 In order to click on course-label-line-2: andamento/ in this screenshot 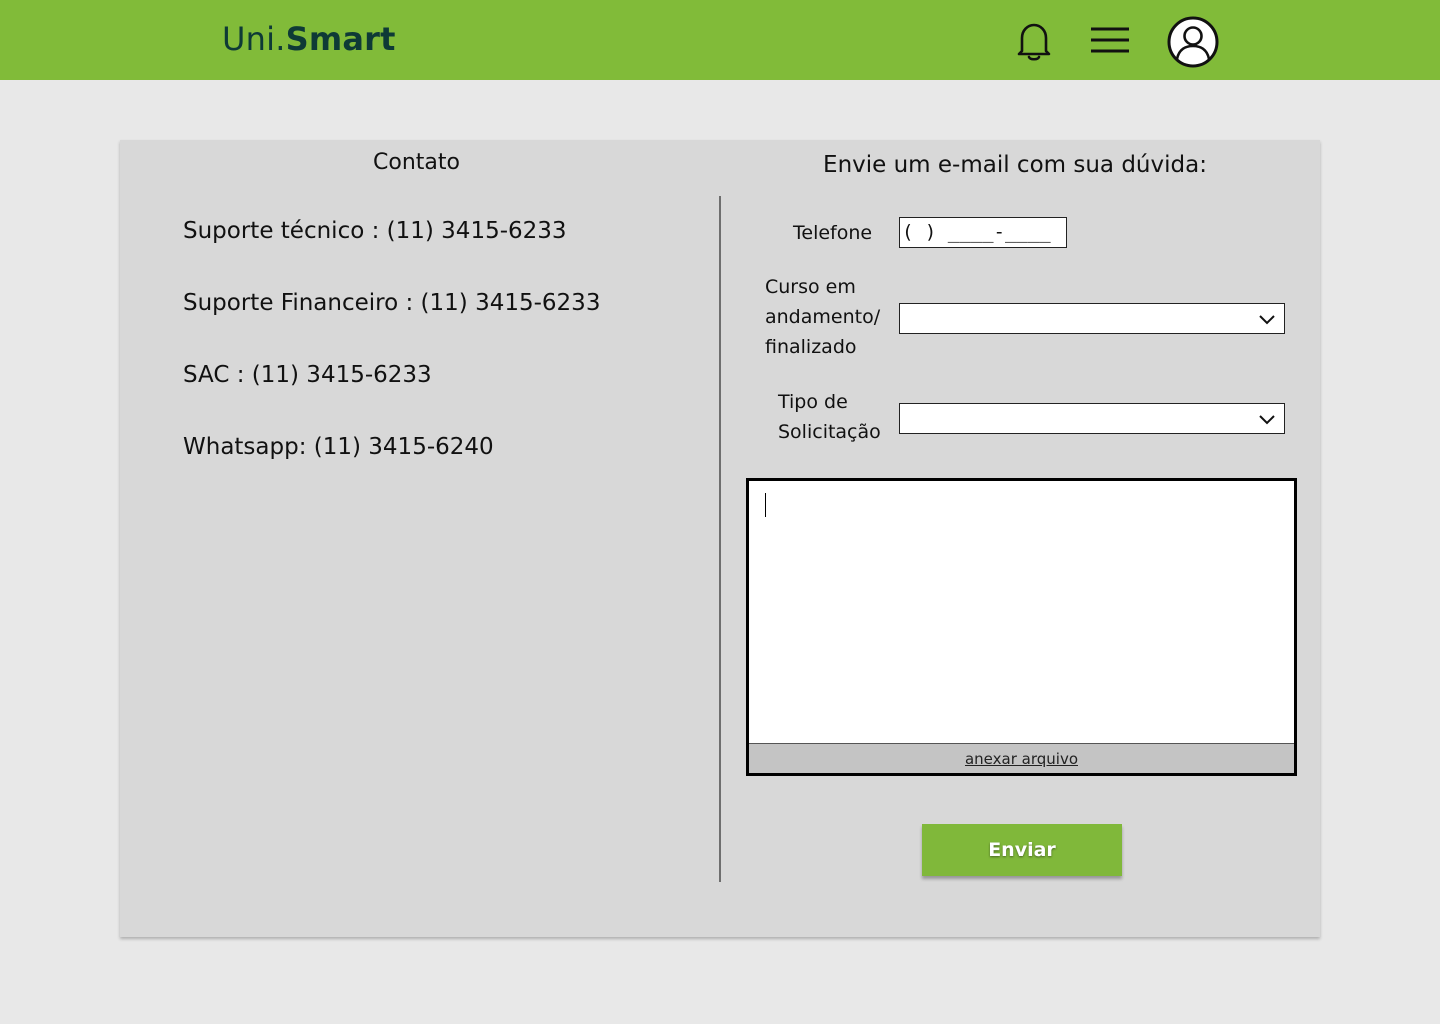, I will do `click(823, 317)`.